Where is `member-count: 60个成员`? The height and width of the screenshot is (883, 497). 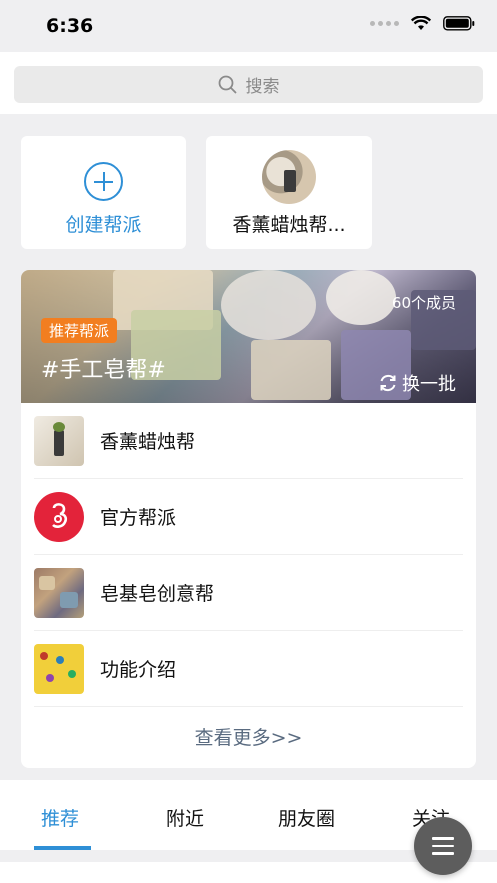
member-count: 60个成员 is located at coordinates (423, 303).